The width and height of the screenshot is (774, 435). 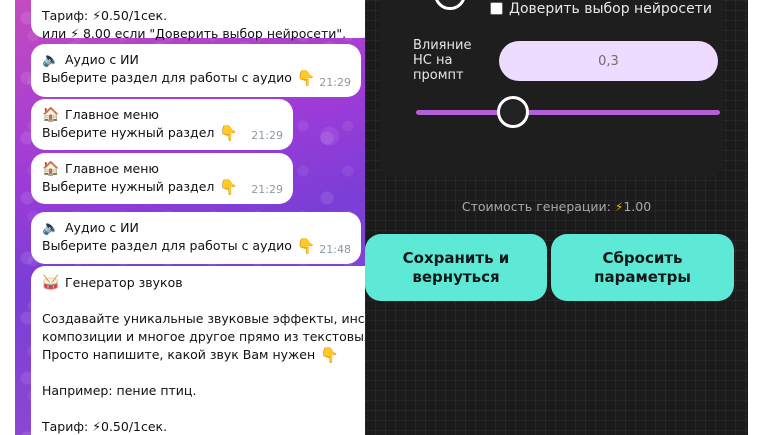 What do you see at coordinates (442, 60) in the screenshot?
I see `influence-label: Влияние НС на промпт` at bounding box center [442, 60].